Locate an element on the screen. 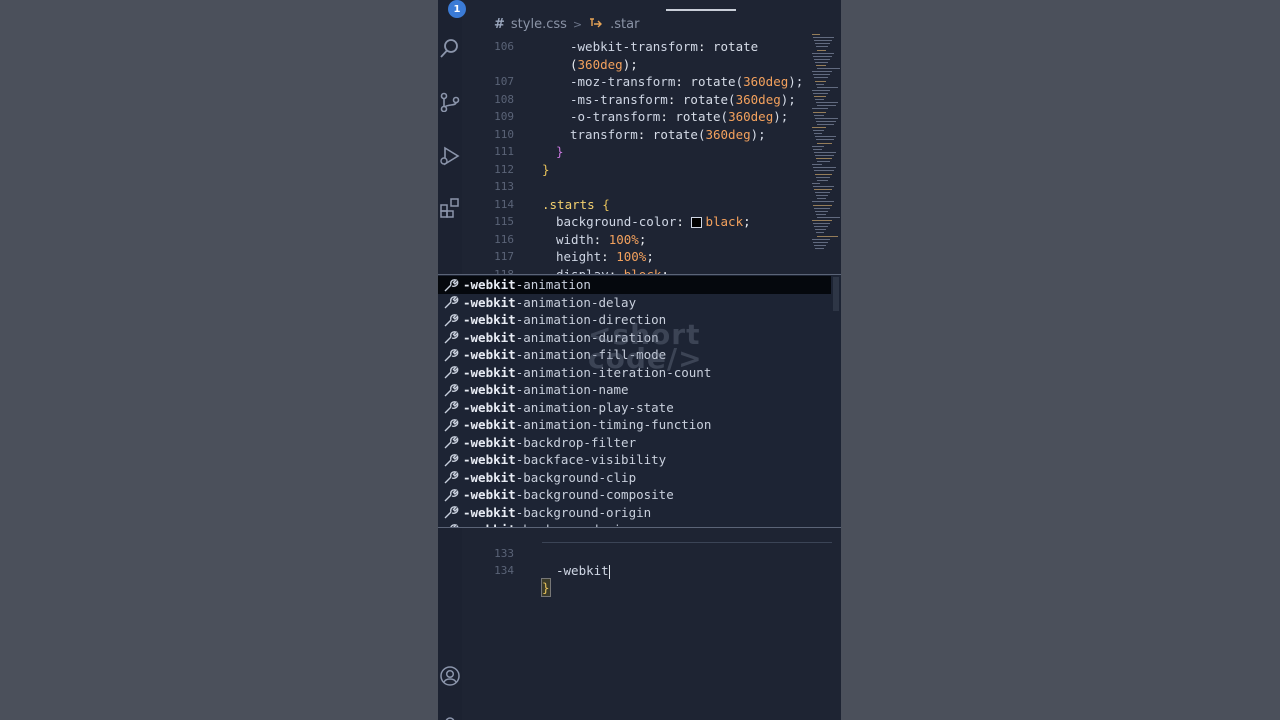 The image size is (1280, 720). code-token: -ms-transform is located at coordinates (619, 99).